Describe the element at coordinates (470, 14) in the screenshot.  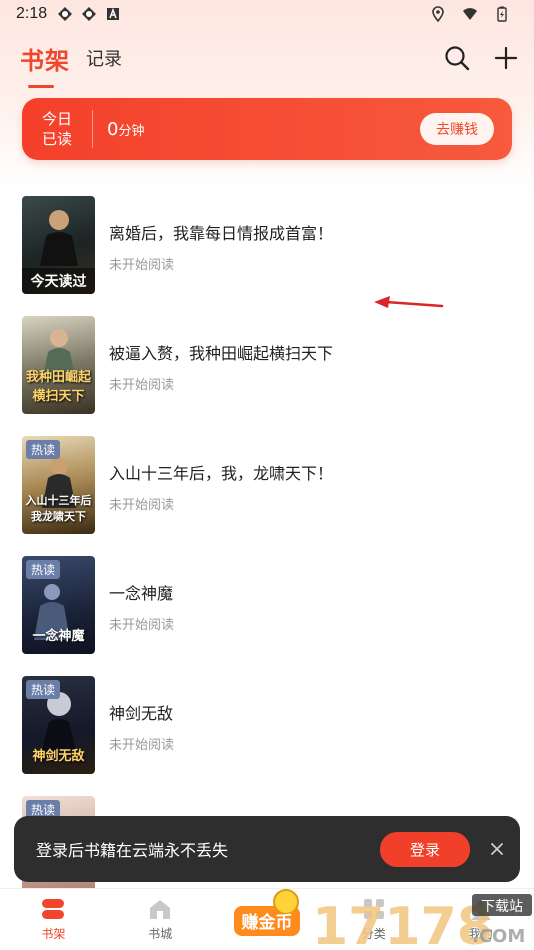
I see `wifi-icon` at that location.